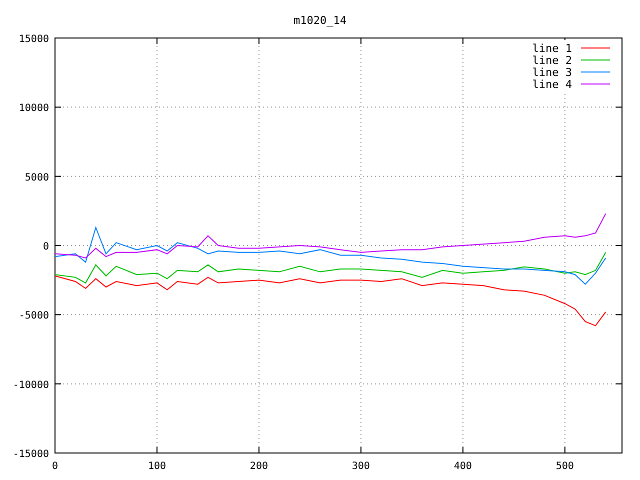 Image resolution: width=640 pixels, height=480 pixels. What do you see at coordinates (36, 178) in the screenshot?
I see `y-tick-label: 5000` at bounding box center [36, 178].